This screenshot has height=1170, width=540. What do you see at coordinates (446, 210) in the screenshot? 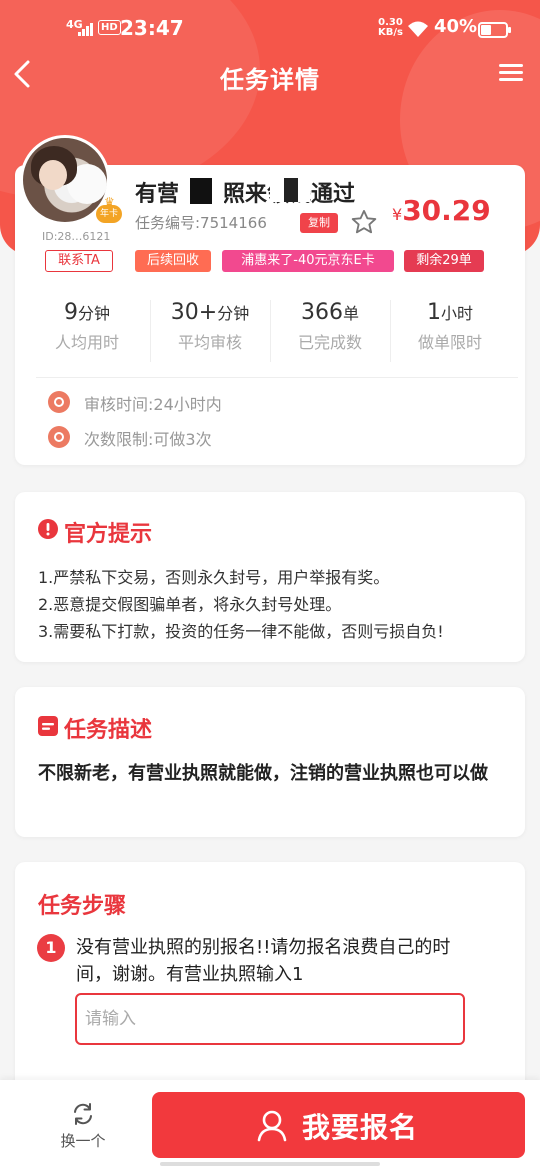
I see `price-amount: 30.29` at bounding box center [446, 210].